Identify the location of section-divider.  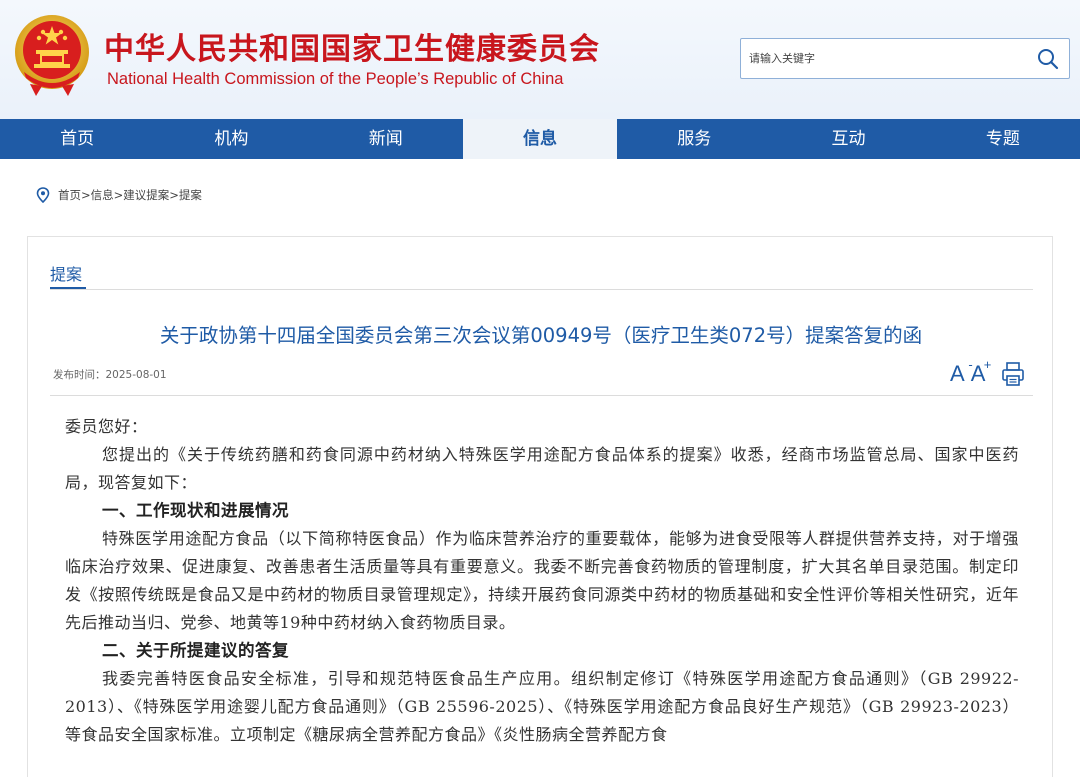
(541, 289).